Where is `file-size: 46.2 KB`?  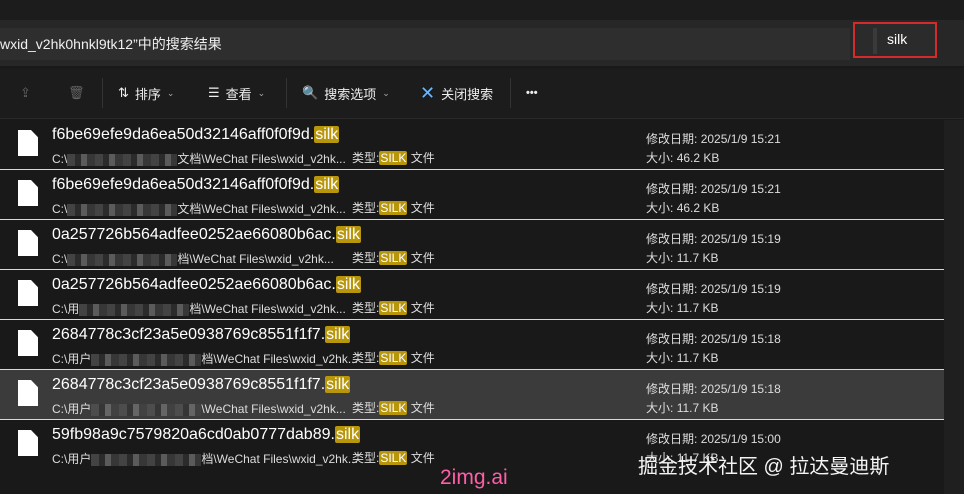
file-size: 46.2 KB is located at coordinates (698, 208).